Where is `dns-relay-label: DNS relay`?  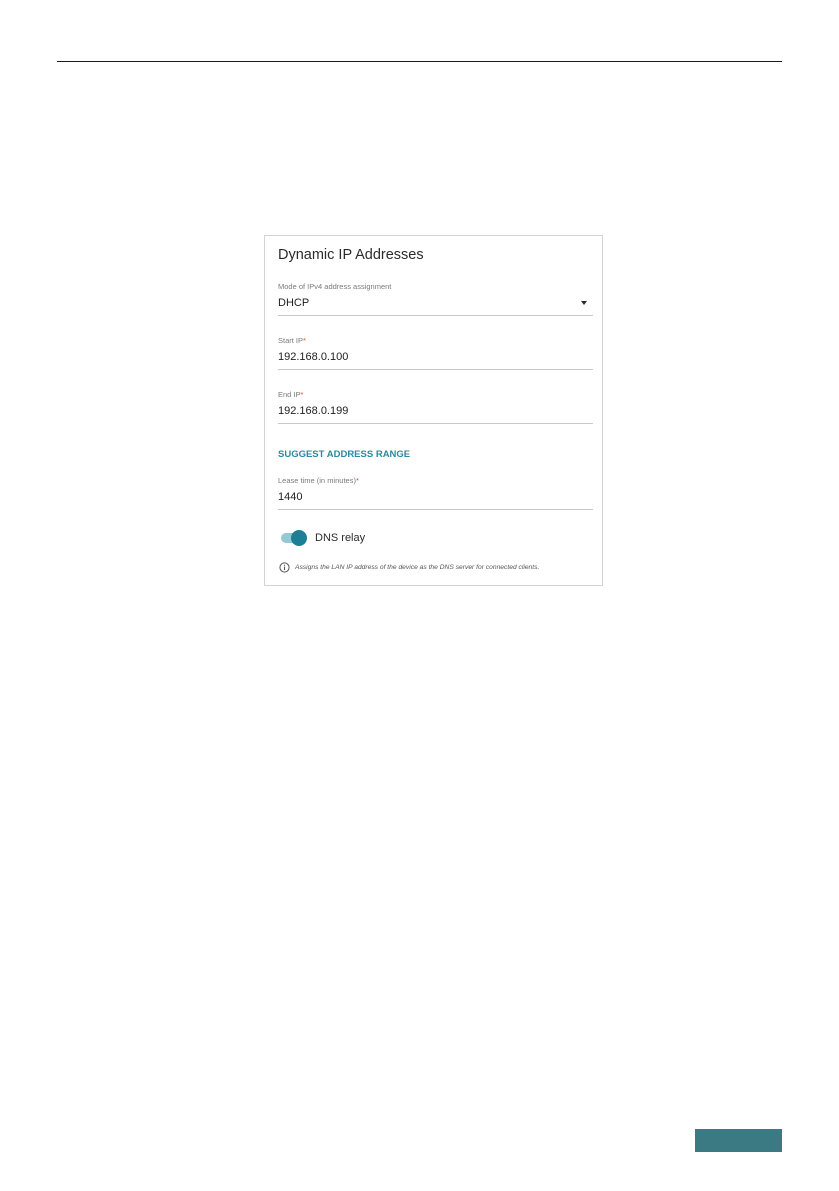 dns-relay-label: DNS relay is located at coordinates (340, 538).